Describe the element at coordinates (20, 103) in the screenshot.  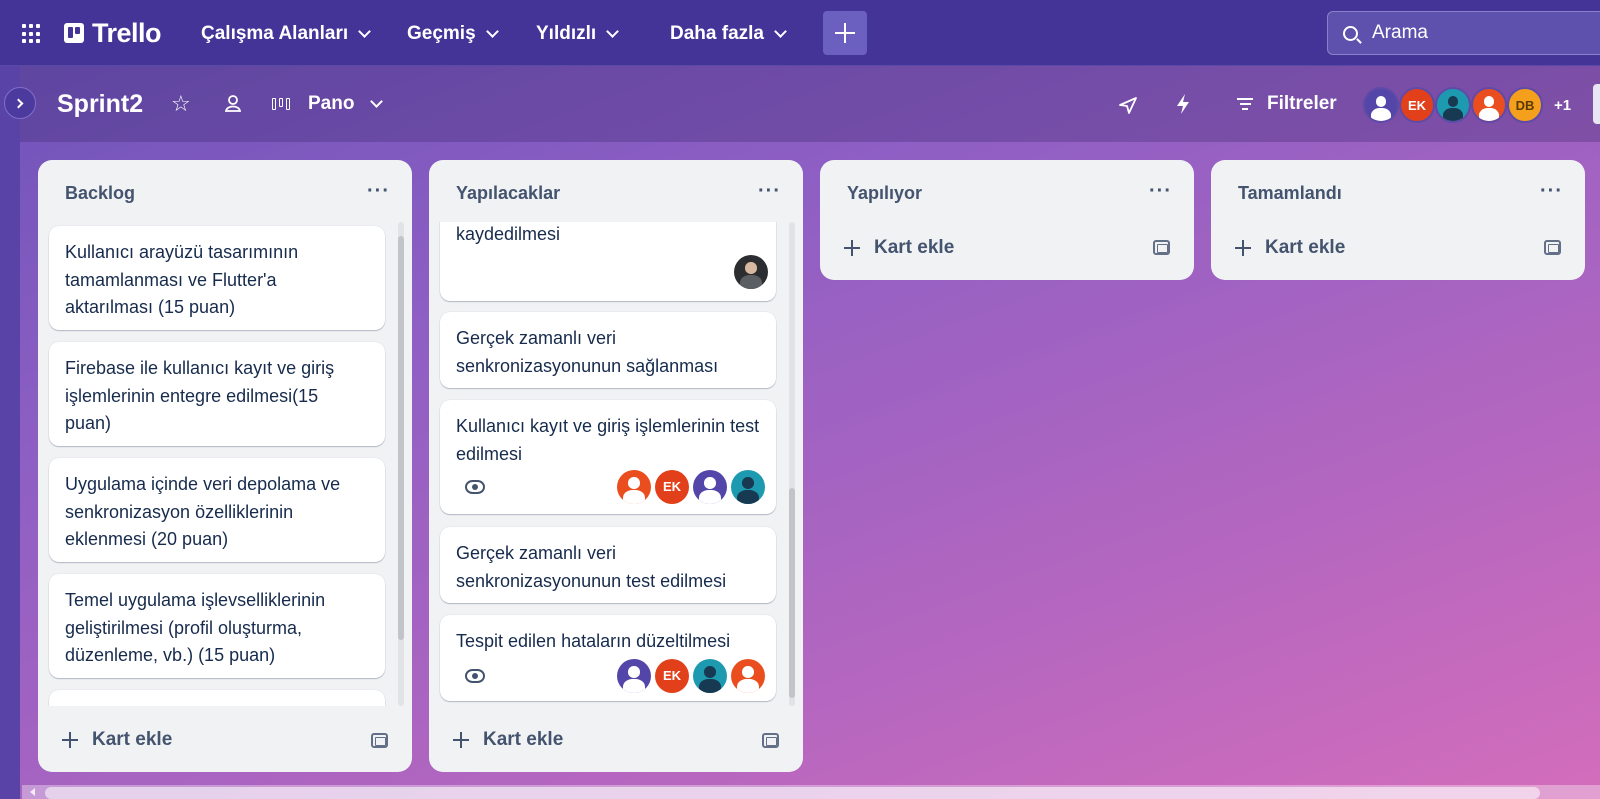
I see `expand-sidebar-button` at that location.